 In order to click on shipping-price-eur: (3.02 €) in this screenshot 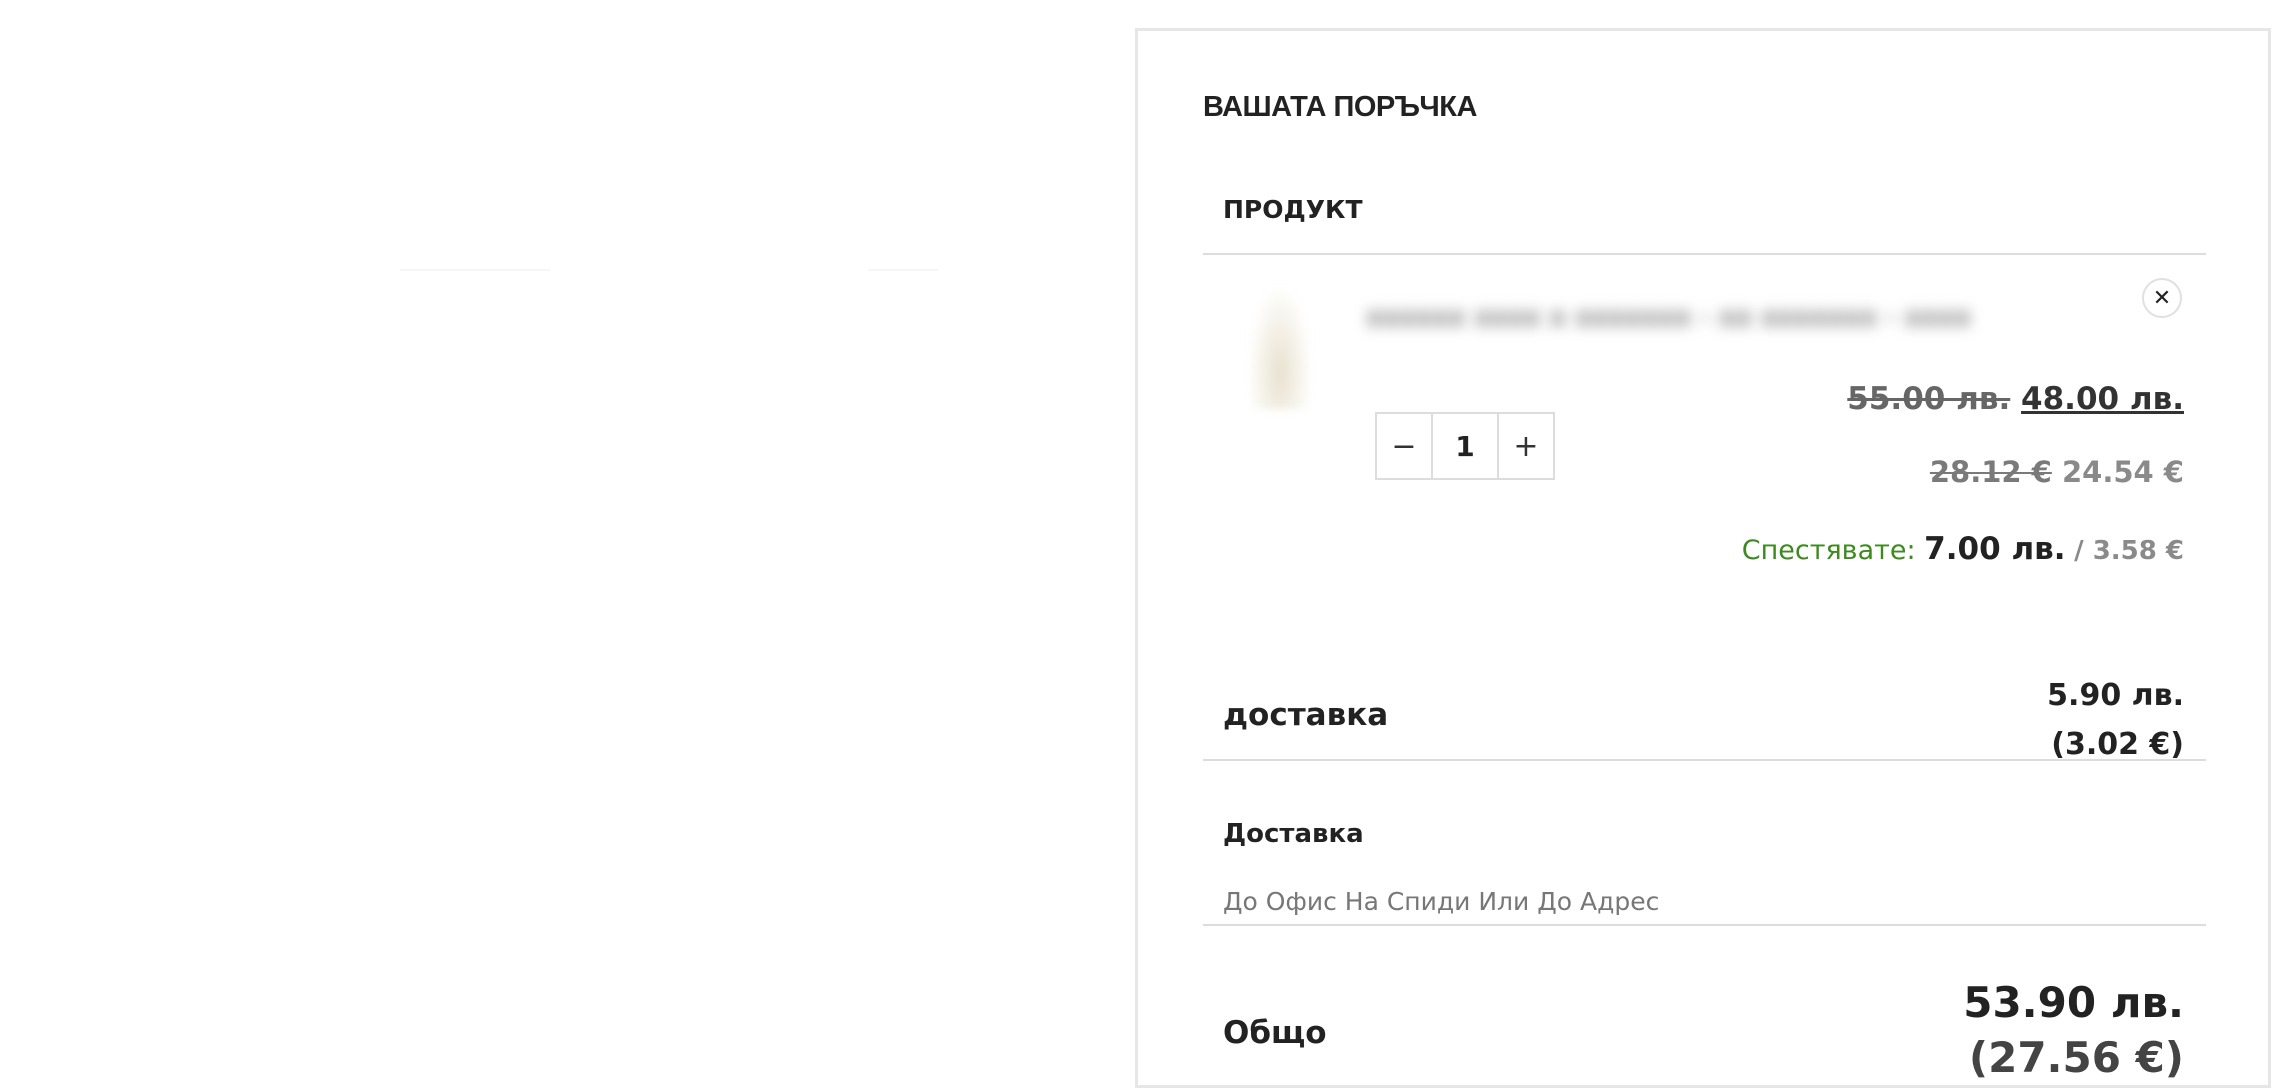, I will do `click(2117, 744)`.